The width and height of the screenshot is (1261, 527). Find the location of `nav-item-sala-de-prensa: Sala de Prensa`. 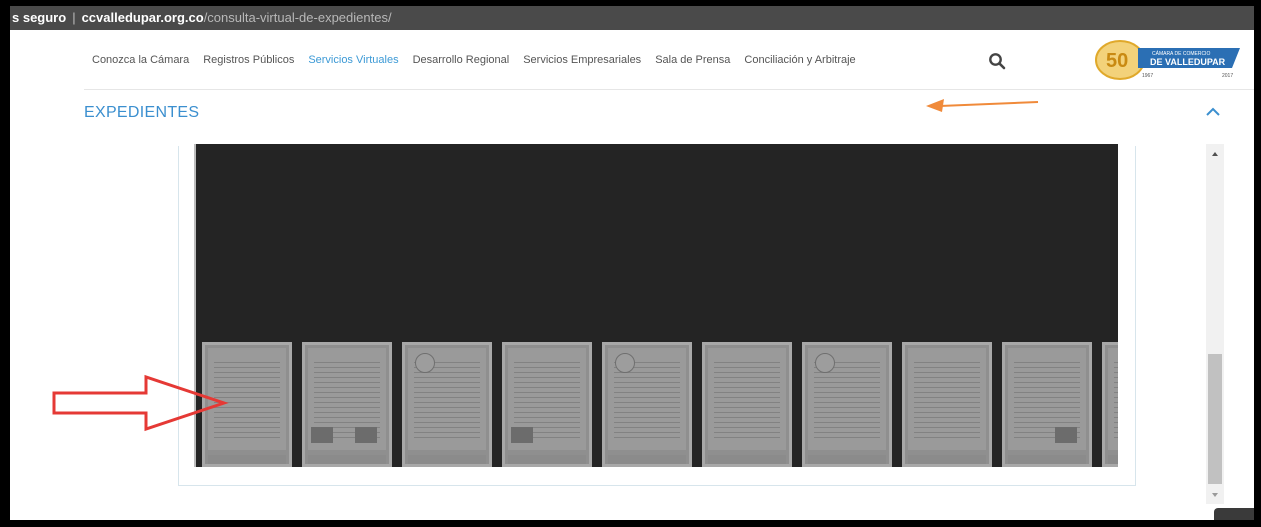

nav-item-sala-de-prensa: Sala de Prensa is located at coordinates (692, 60).